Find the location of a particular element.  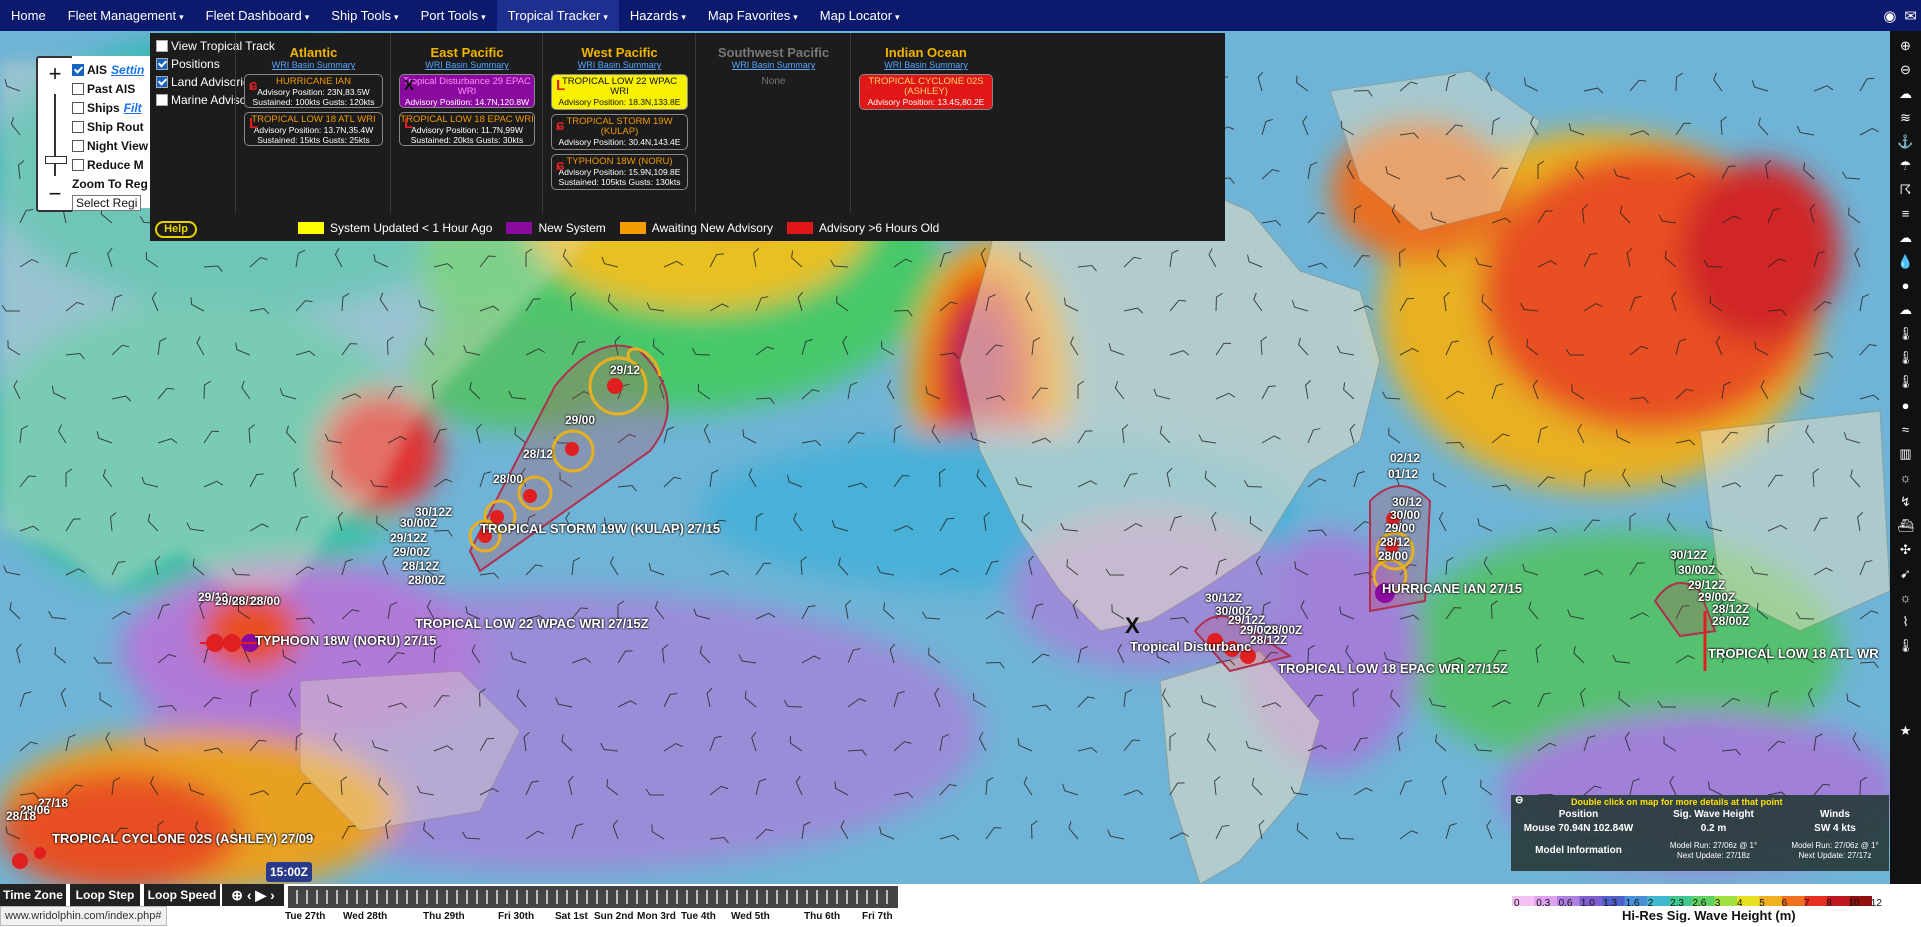

day-label: Sun 2nd is located at coordinates (613, 916).